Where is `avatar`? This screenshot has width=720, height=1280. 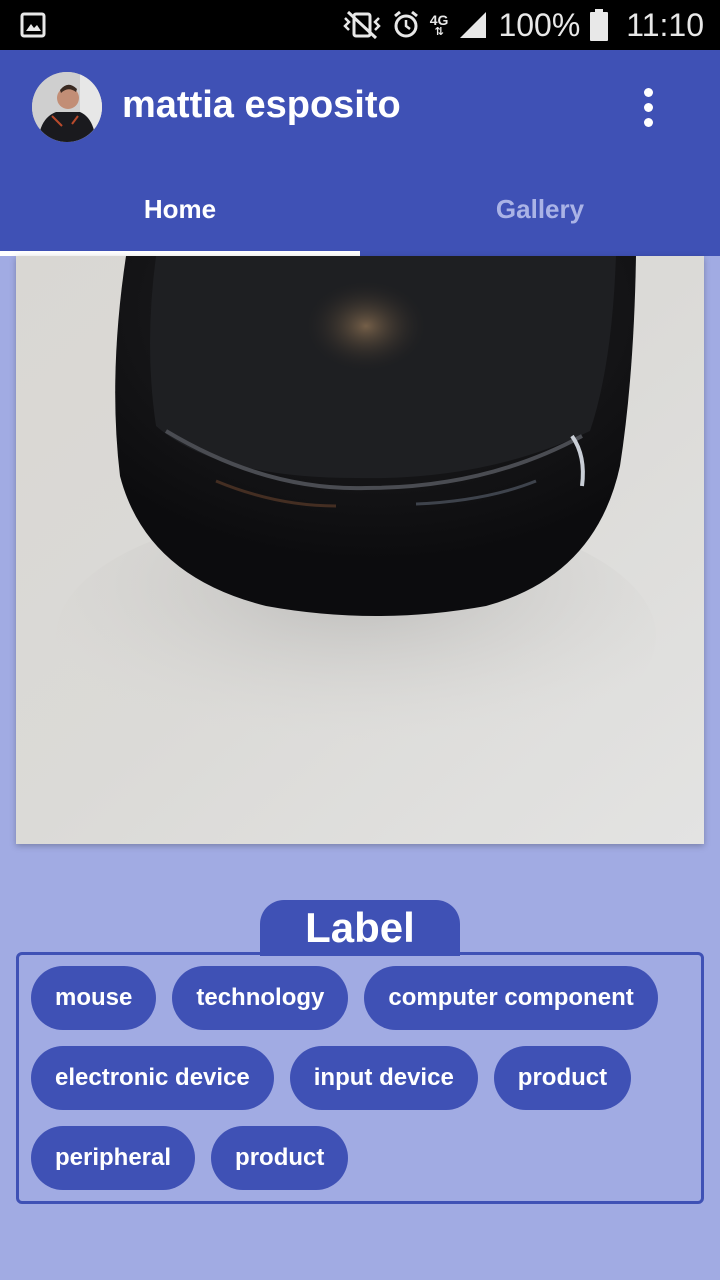
avatar is located at coordinates (67, 107).